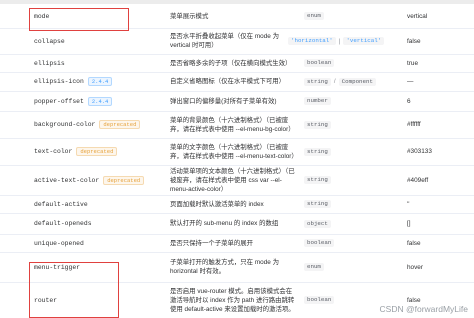 This screenshot has height=318, width=474. Describe the element at coordinates (217, 204) in the screenshot. I see `attr-desc: 页面加载时默认激活菜单的 index` at that location.